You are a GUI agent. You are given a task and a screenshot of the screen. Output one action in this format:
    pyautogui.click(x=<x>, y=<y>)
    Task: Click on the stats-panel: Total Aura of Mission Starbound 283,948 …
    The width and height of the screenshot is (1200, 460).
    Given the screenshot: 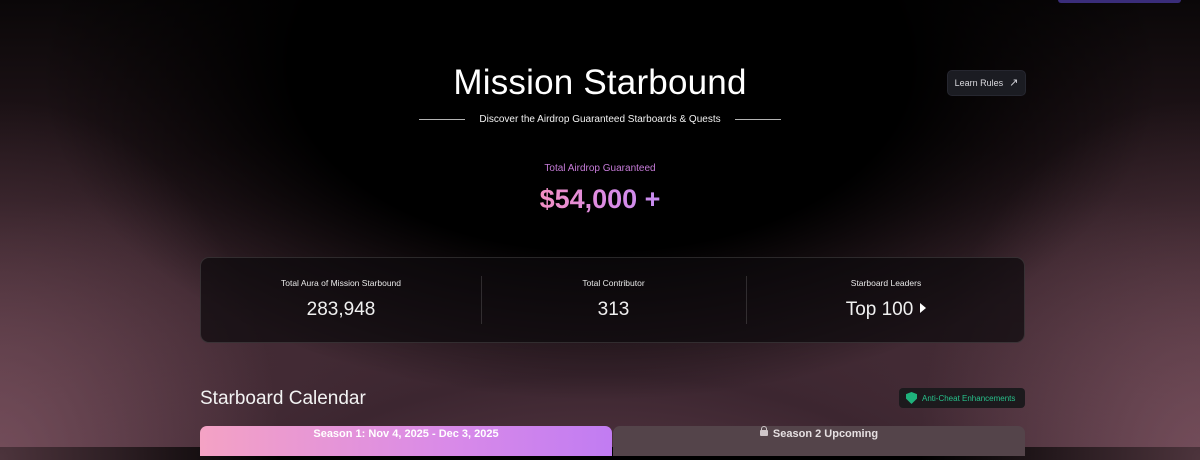 What is the action you would take?
    pyautogui.click(x=612, y=300)
    